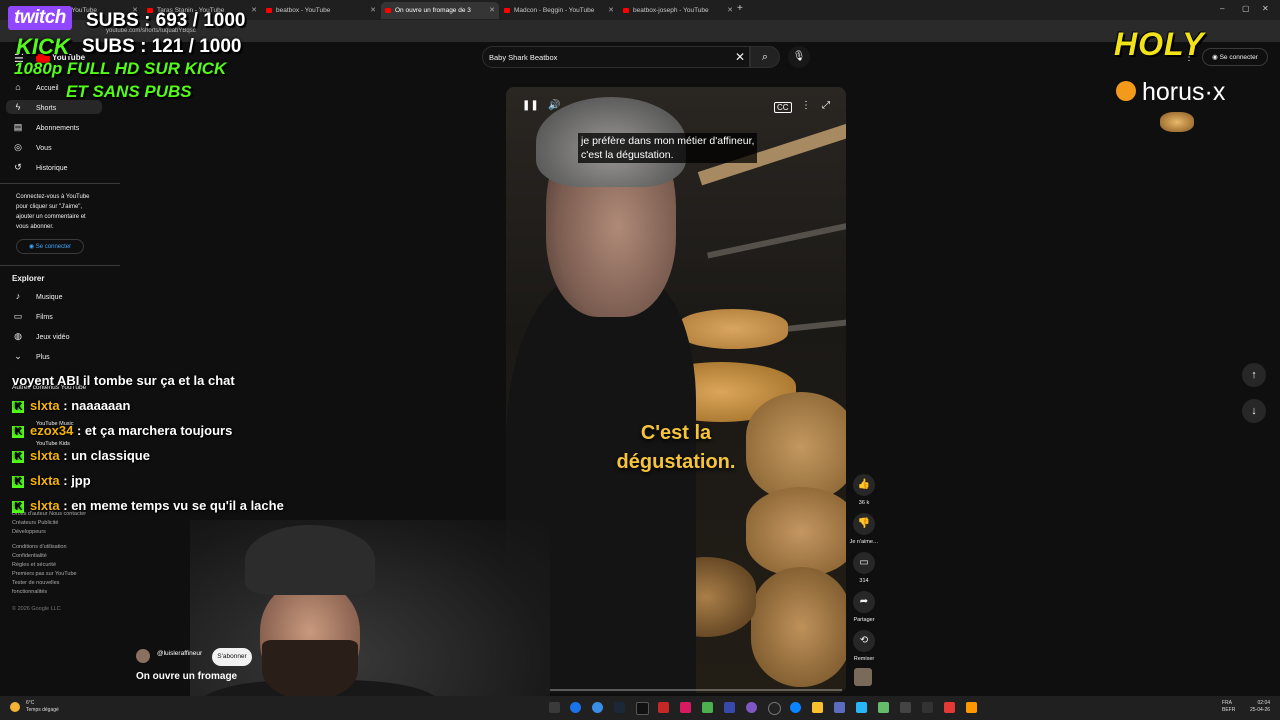 The width and height of the screenshot is (1280, 720). What do you see at coordinates (864, 524) in the screenshot?
I see `thumbs-down-icon: 👎` at bounding box center [864, 524].